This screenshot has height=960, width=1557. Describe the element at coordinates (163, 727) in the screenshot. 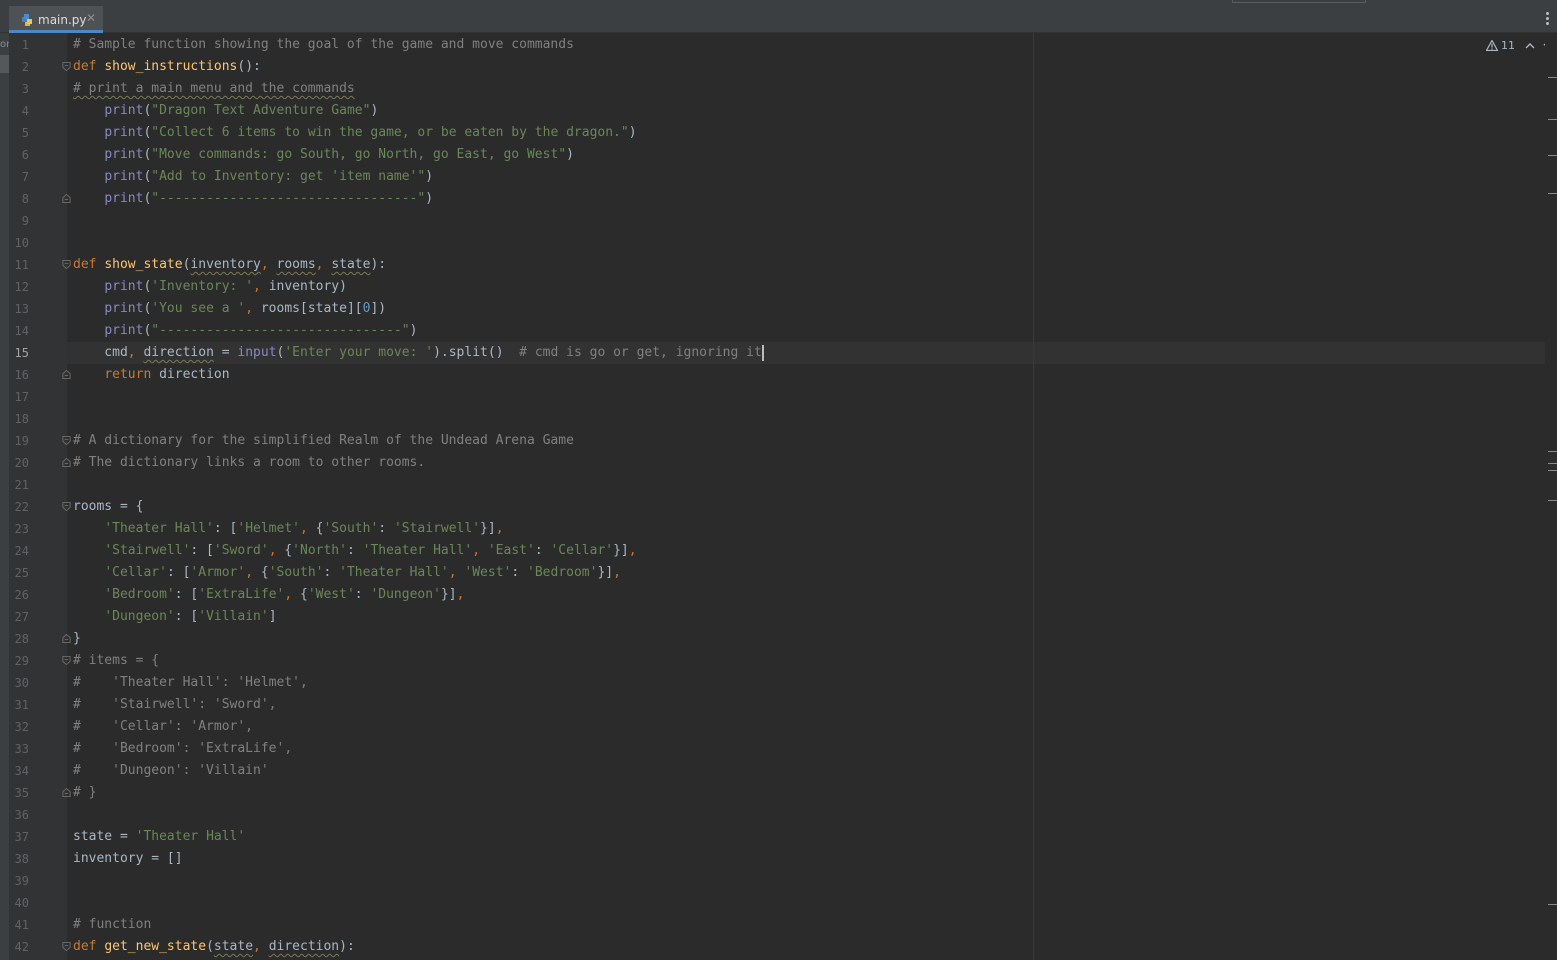

I see `code-line: # 'Cellar': 'Armor',` at that location.